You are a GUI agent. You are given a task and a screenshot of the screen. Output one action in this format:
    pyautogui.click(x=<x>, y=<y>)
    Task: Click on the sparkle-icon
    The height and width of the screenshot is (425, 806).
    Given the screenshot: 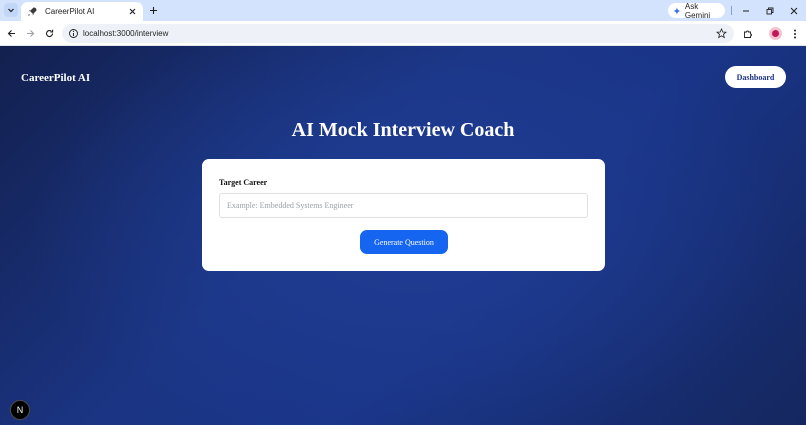 What is the action you would take?
    pyautogui.click(x=677, y=10)
    